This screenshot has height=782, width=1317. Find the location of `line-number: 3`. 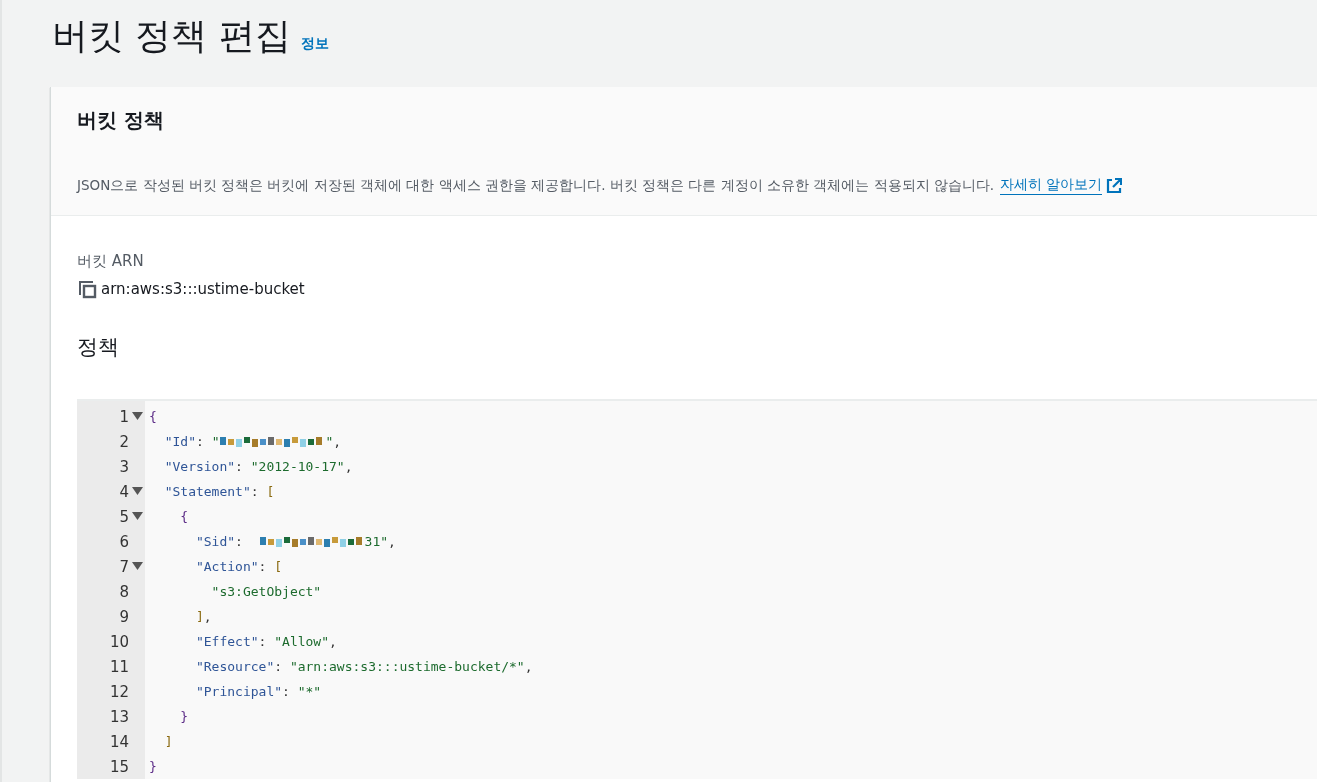

line-number: 3 is located at coordinates (124, 466).